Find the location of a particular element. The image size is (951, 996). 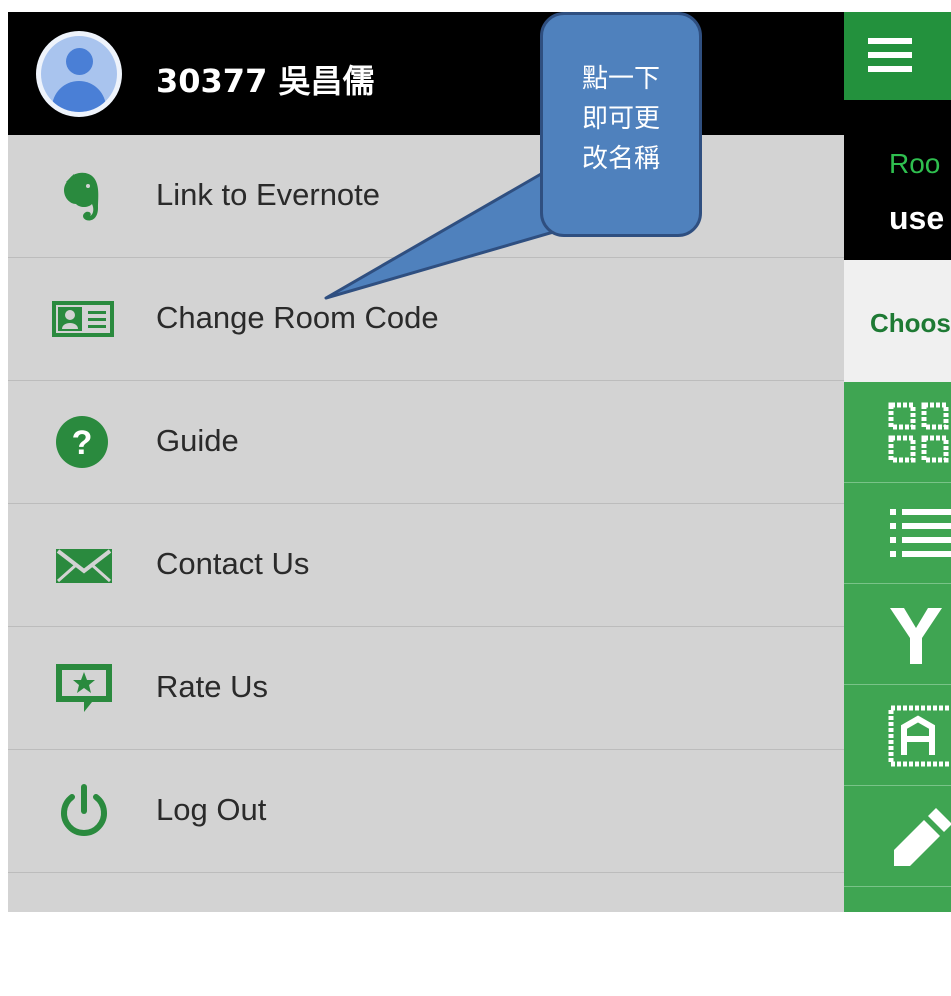

top-app-bar is located at coordinates (897, 56).